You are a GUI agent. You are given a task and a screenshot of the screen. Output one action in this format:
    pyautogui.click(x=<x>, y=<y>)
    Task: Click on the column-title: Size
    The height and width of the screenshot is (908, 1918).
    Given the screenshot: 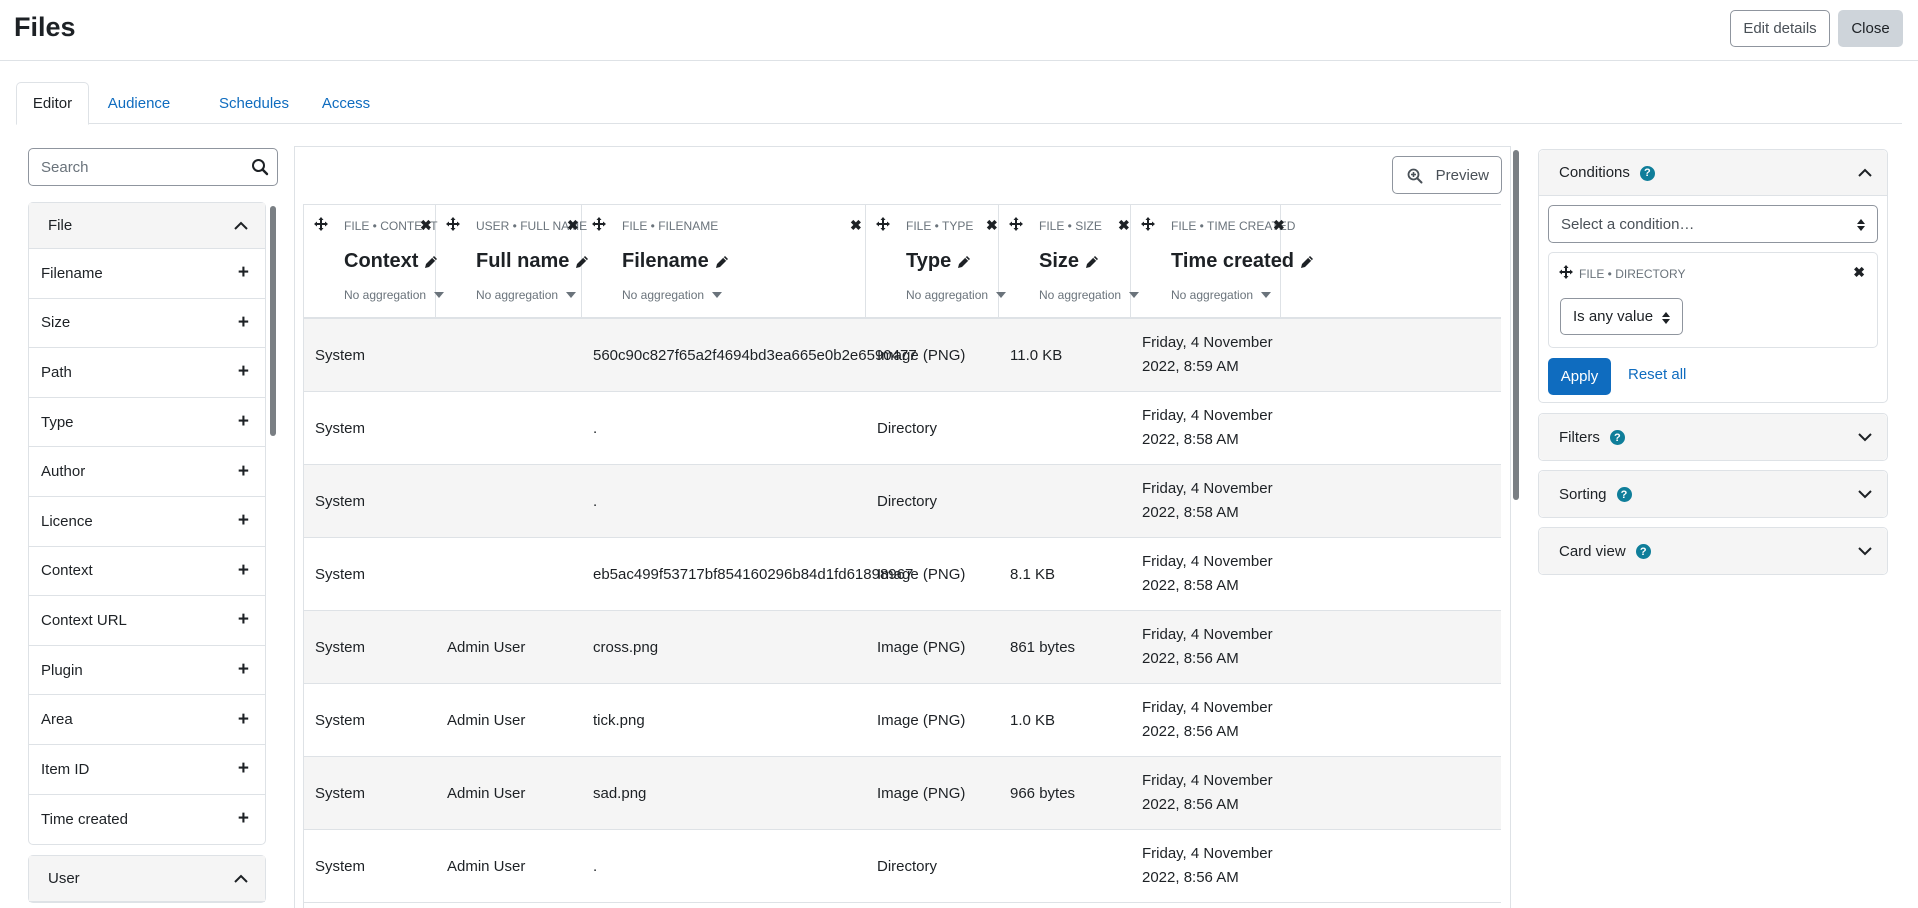 What is the action you would take?
    pyautogui.click(x=1069, y=261)
    